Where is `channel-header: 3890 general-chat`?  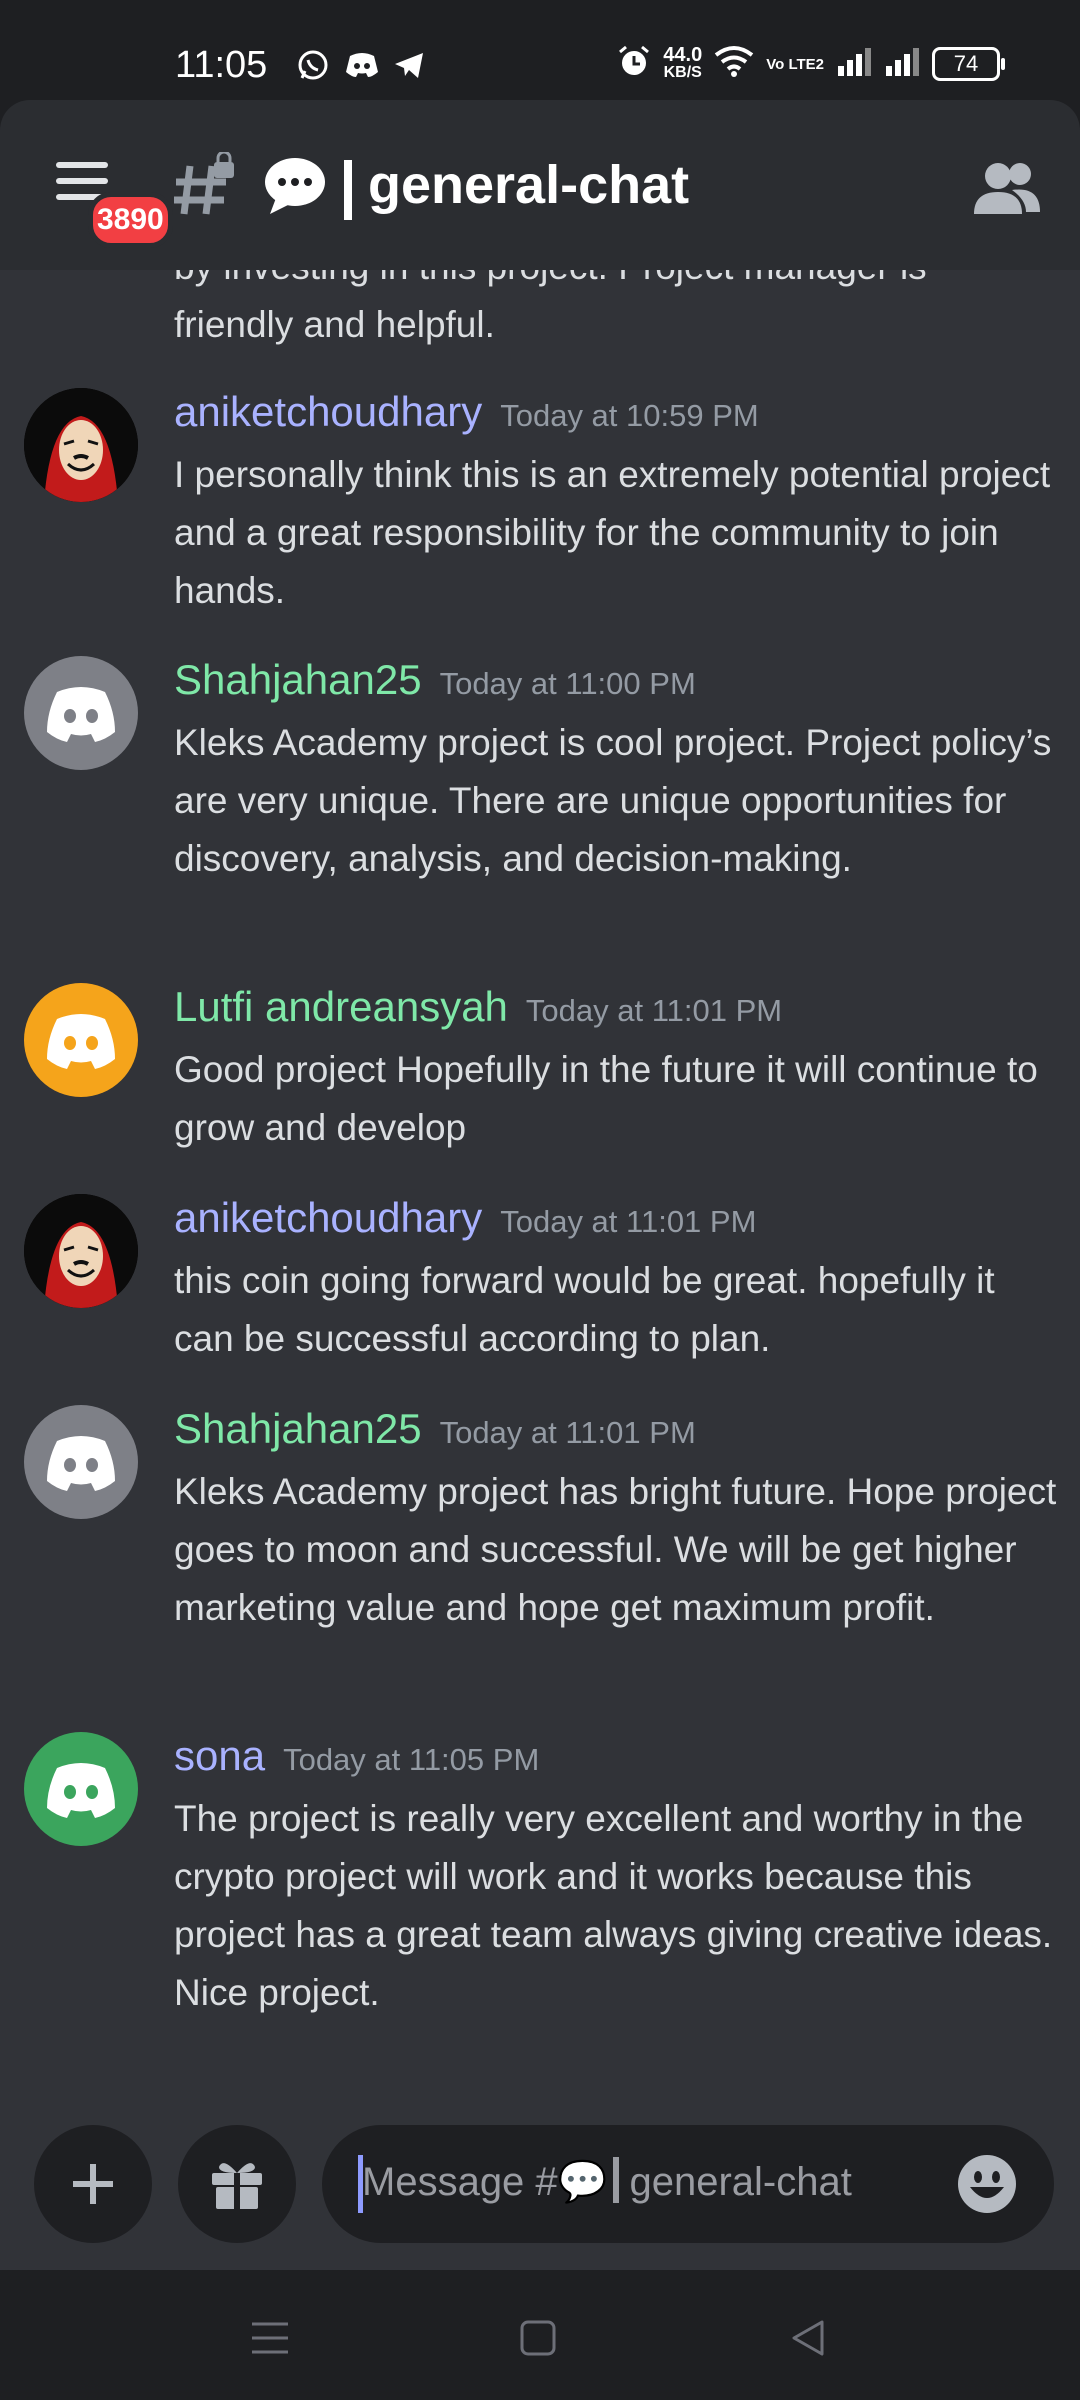
channel-header: 3890 general-chat is located at coordinates (540, 185).